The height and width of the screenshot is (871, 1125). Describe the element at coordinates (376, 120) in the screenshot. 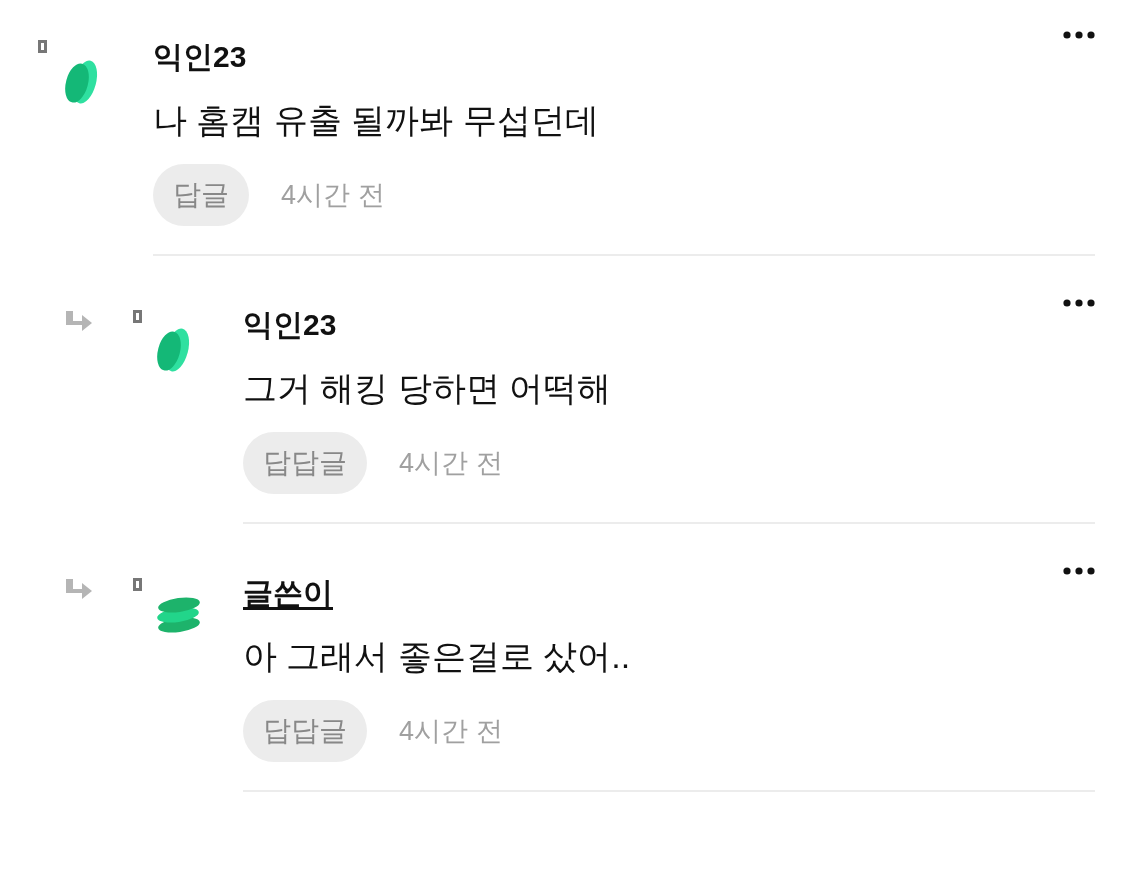

I see `comment-text: 나 홈캠 유출 될까봐 무섭던데` at that location.